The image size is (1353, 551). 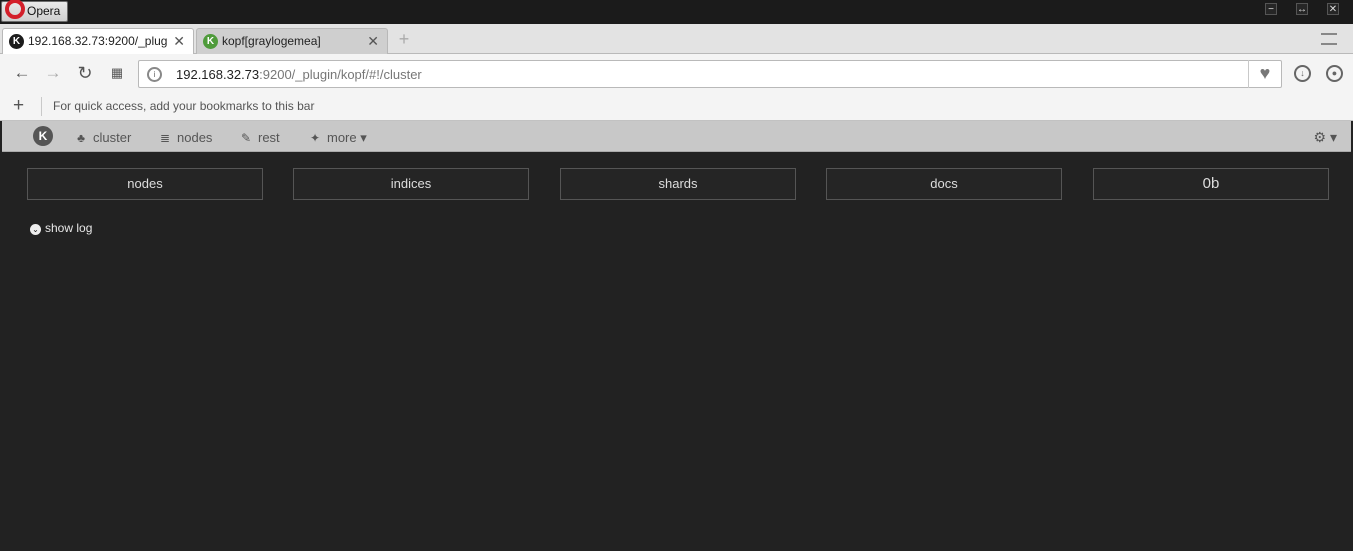 I want to click on opera-menu-label: Opera, so click(x=44, y=11).